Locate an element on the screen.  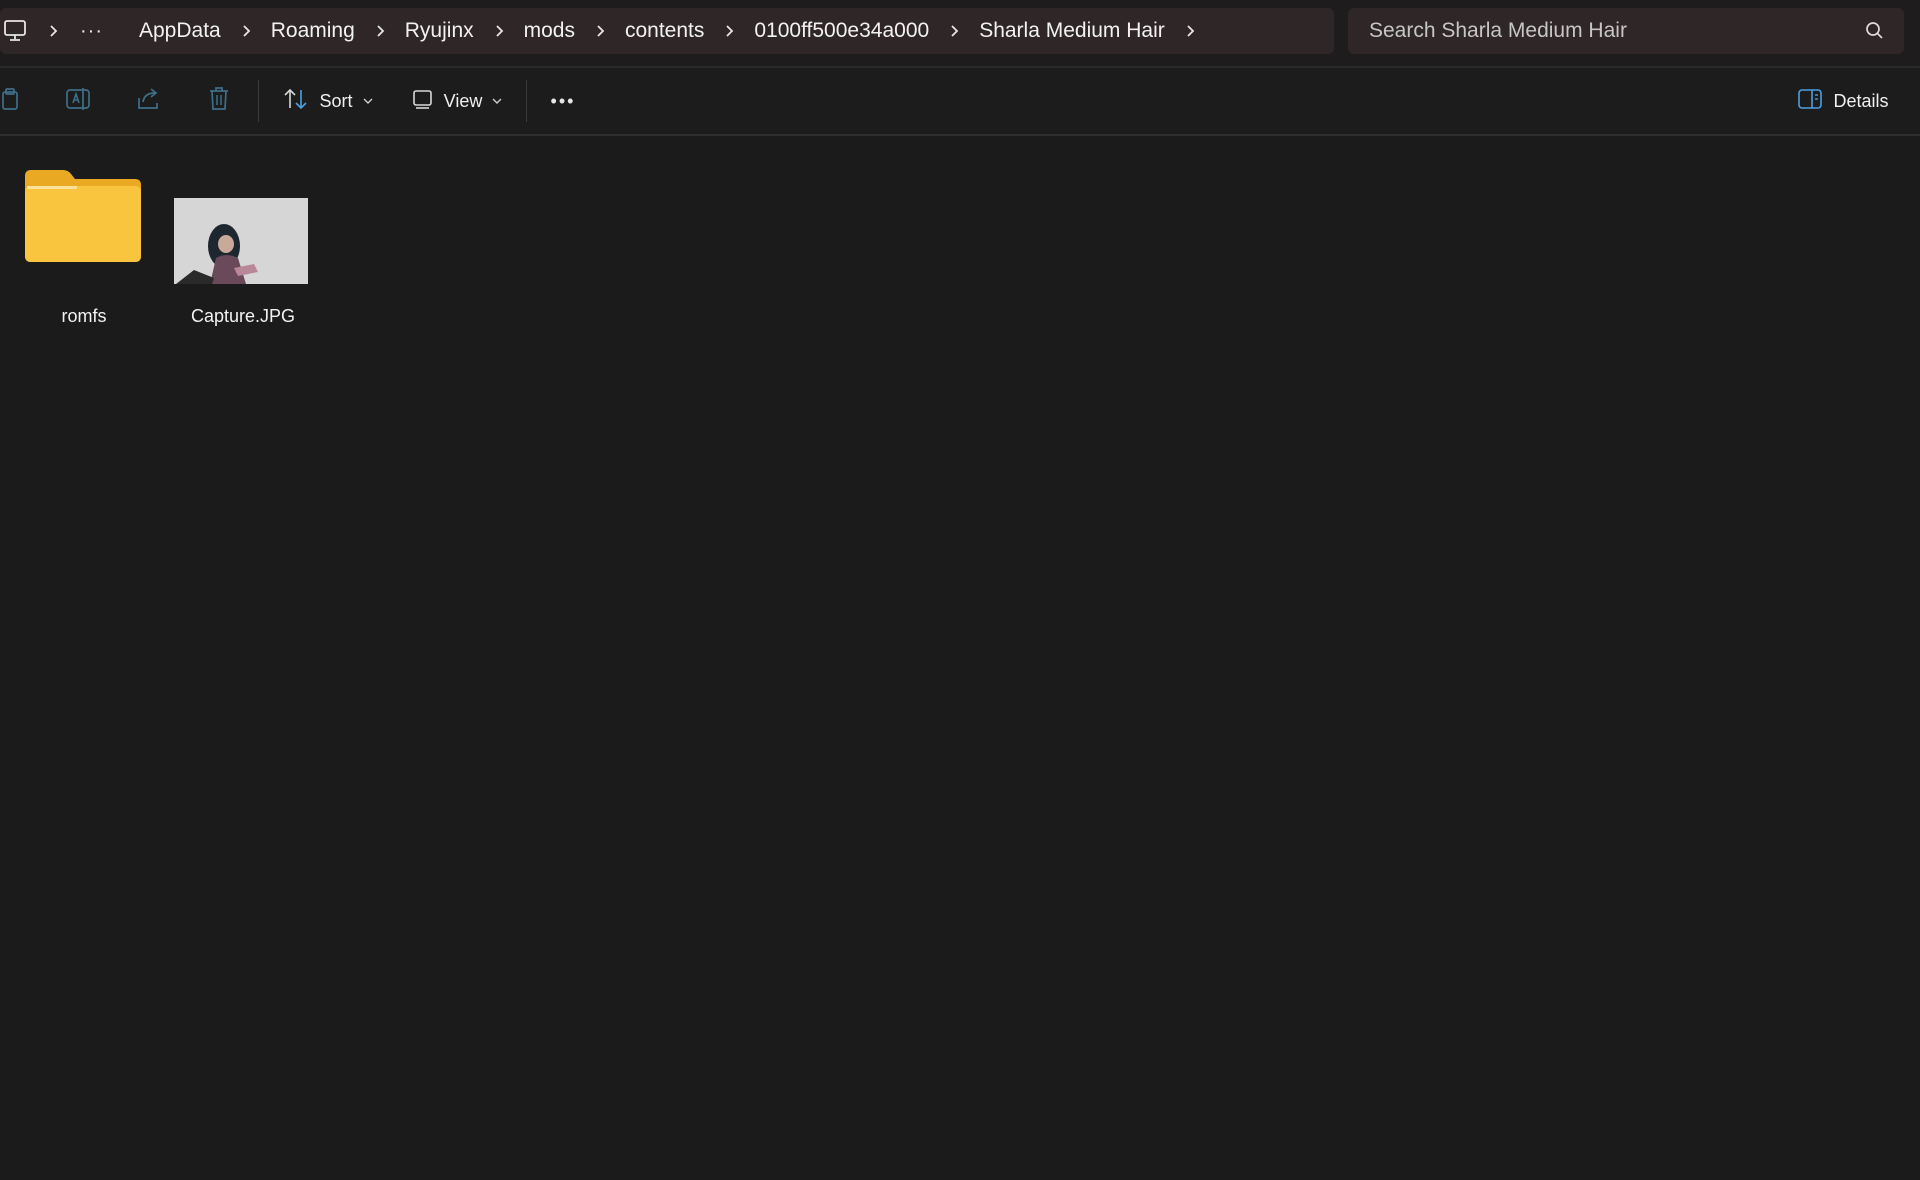
folder-icon is located at coordinates (83, 216).